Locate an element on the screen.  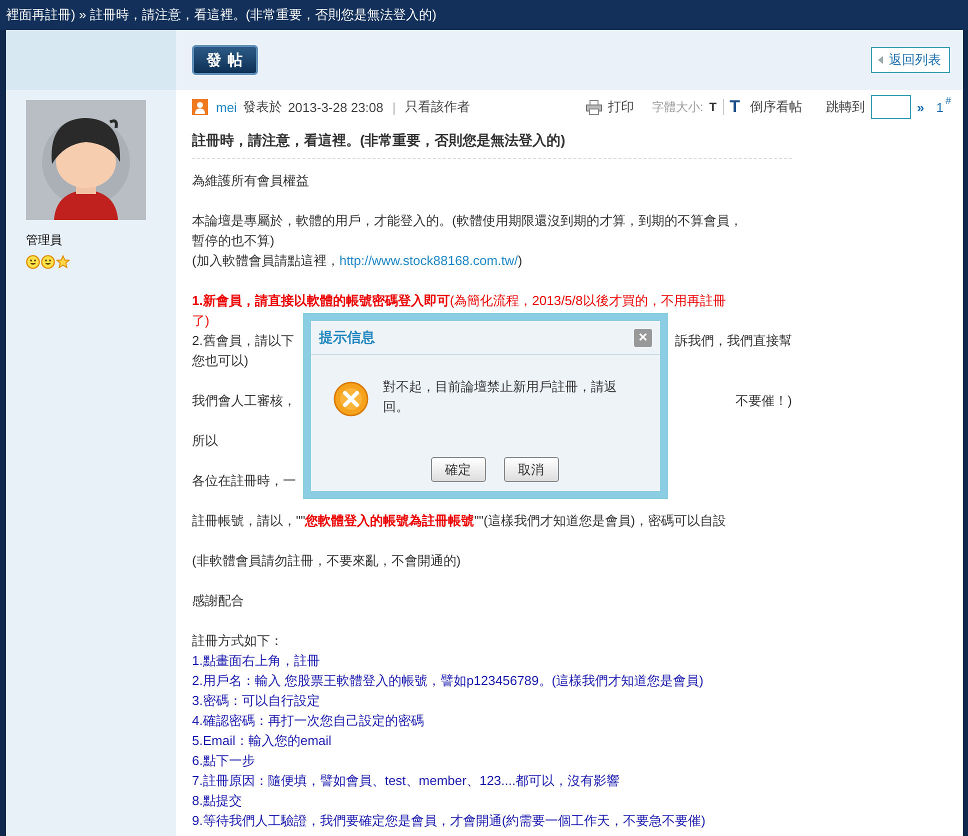
step-text: 1.點畫面右上角，註冊 is located at coordinates (256, 660).